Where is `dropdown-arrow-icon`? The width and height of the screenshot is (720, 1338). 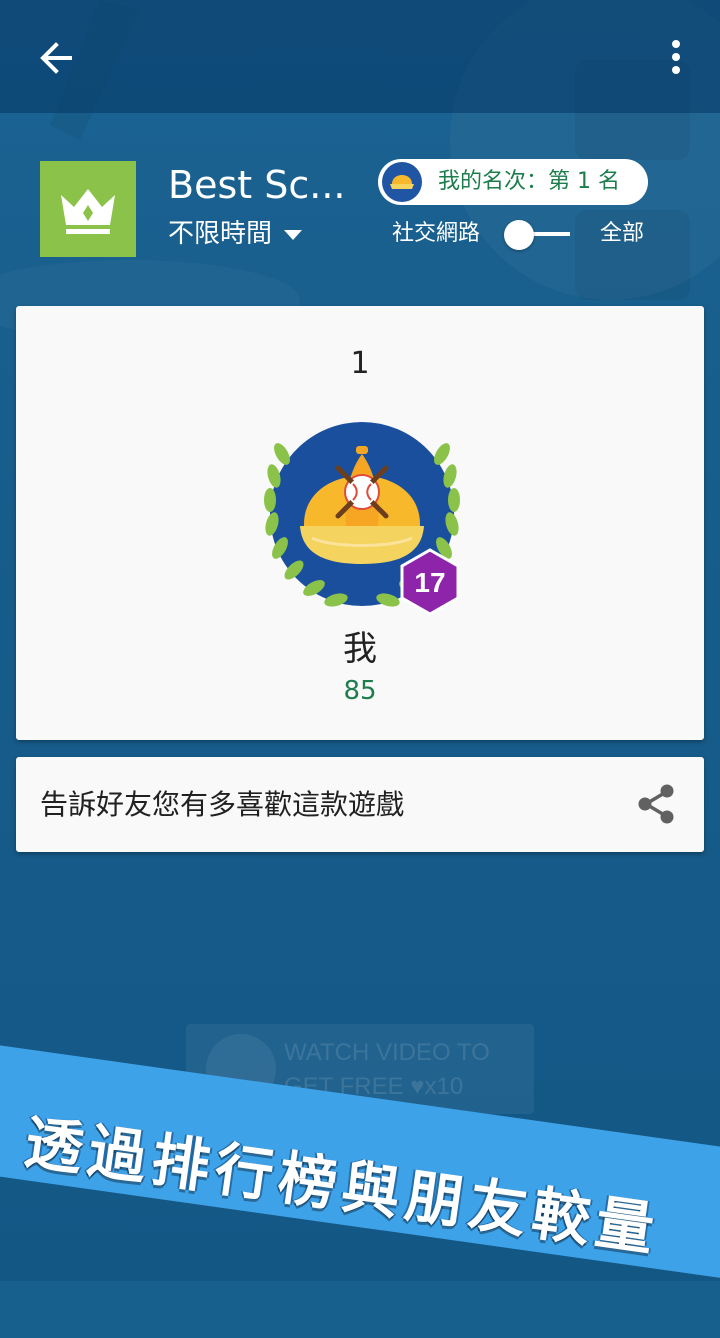
dropdown-arrow-icon is located at coordinates (293, 234).